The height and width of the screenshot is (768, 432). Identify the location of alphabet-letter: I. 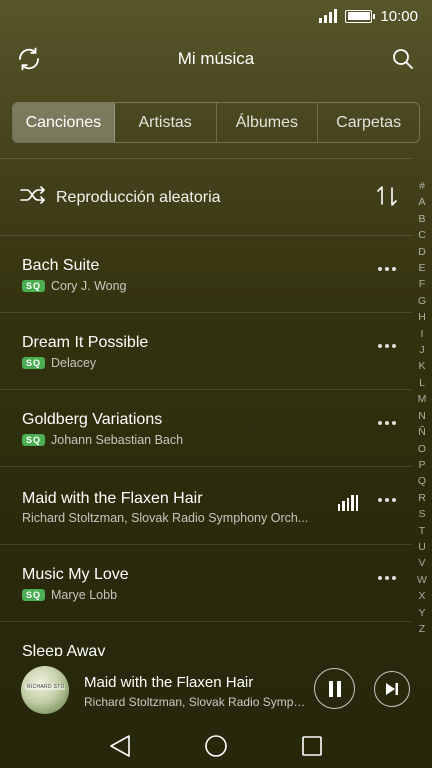
(422, 334).